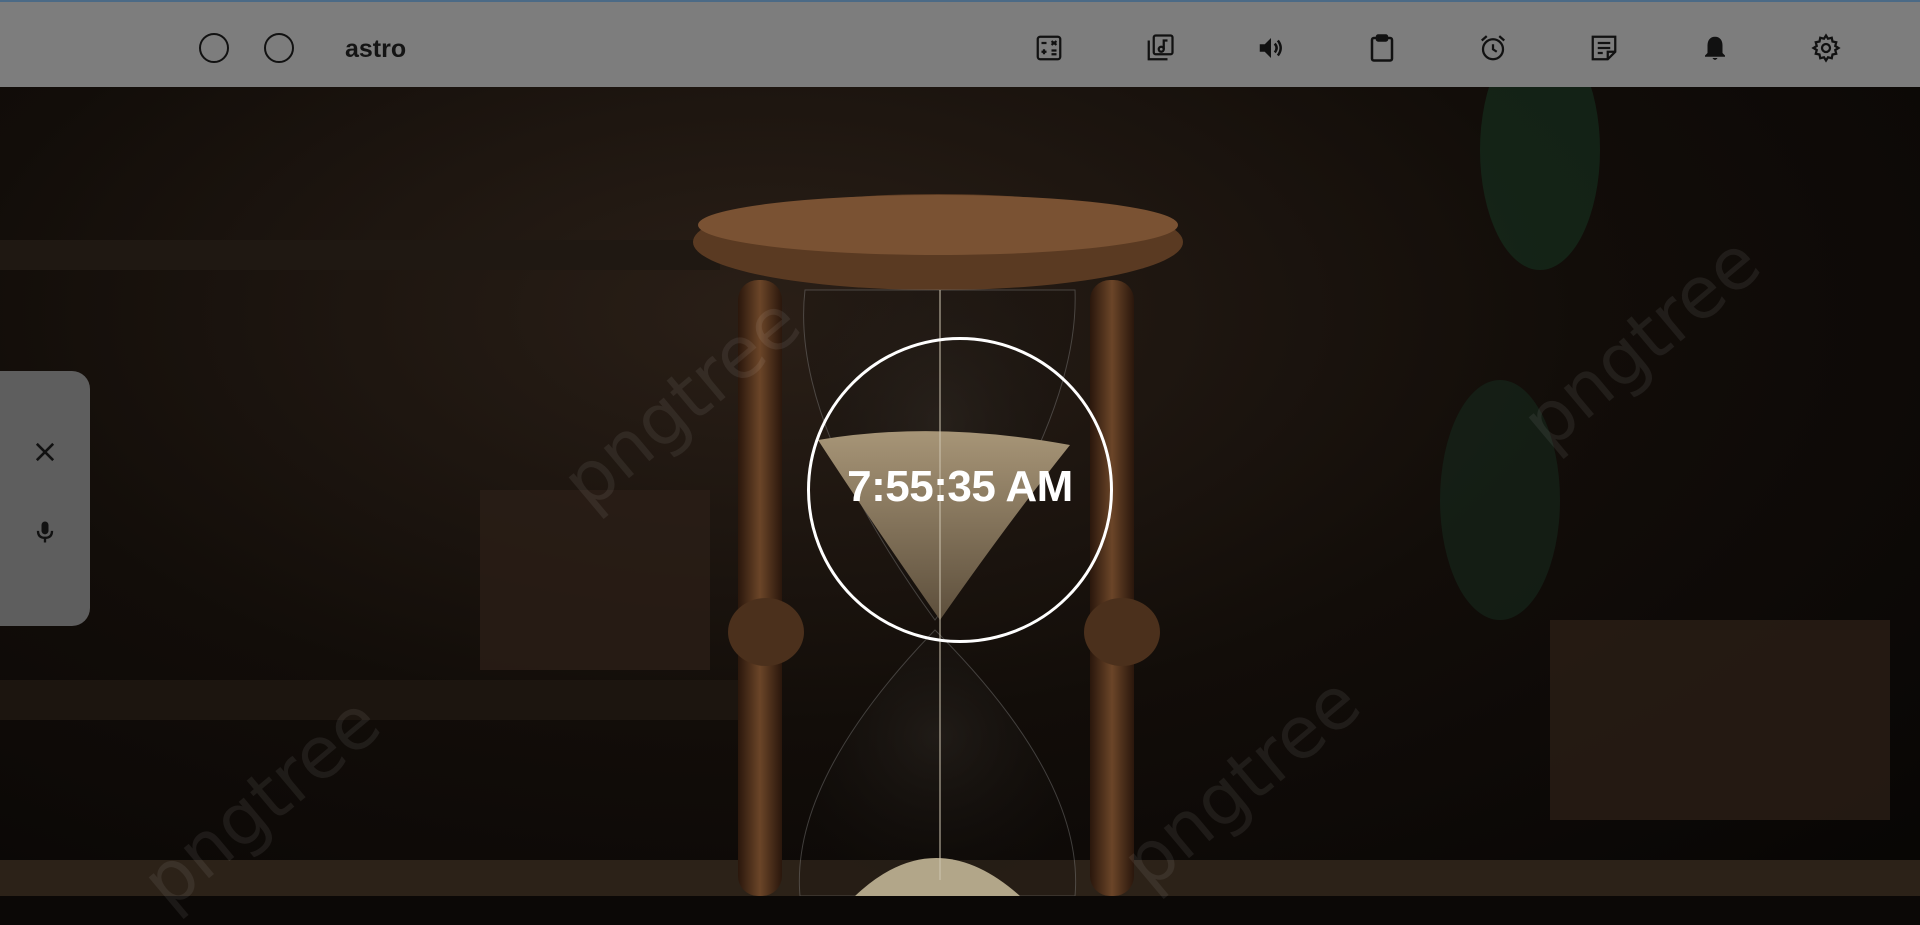 Image resolution: width=1920 pixels, height=925 pixels. What do you see at coordinates (1382, 48) in the screenshot?
I see `clipboard-icon` at bounding box center [1382, 48].